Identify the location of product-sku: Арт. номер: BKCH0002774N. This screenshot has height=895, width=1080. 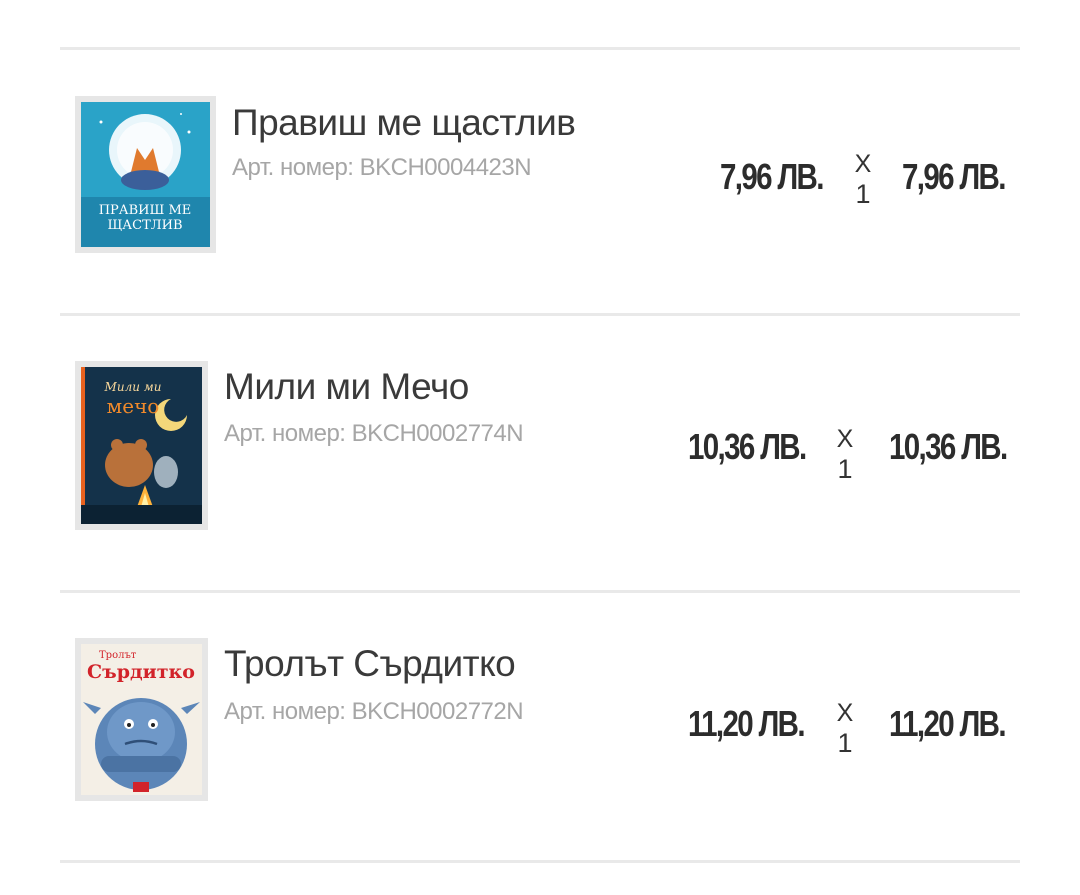
(374, 433).